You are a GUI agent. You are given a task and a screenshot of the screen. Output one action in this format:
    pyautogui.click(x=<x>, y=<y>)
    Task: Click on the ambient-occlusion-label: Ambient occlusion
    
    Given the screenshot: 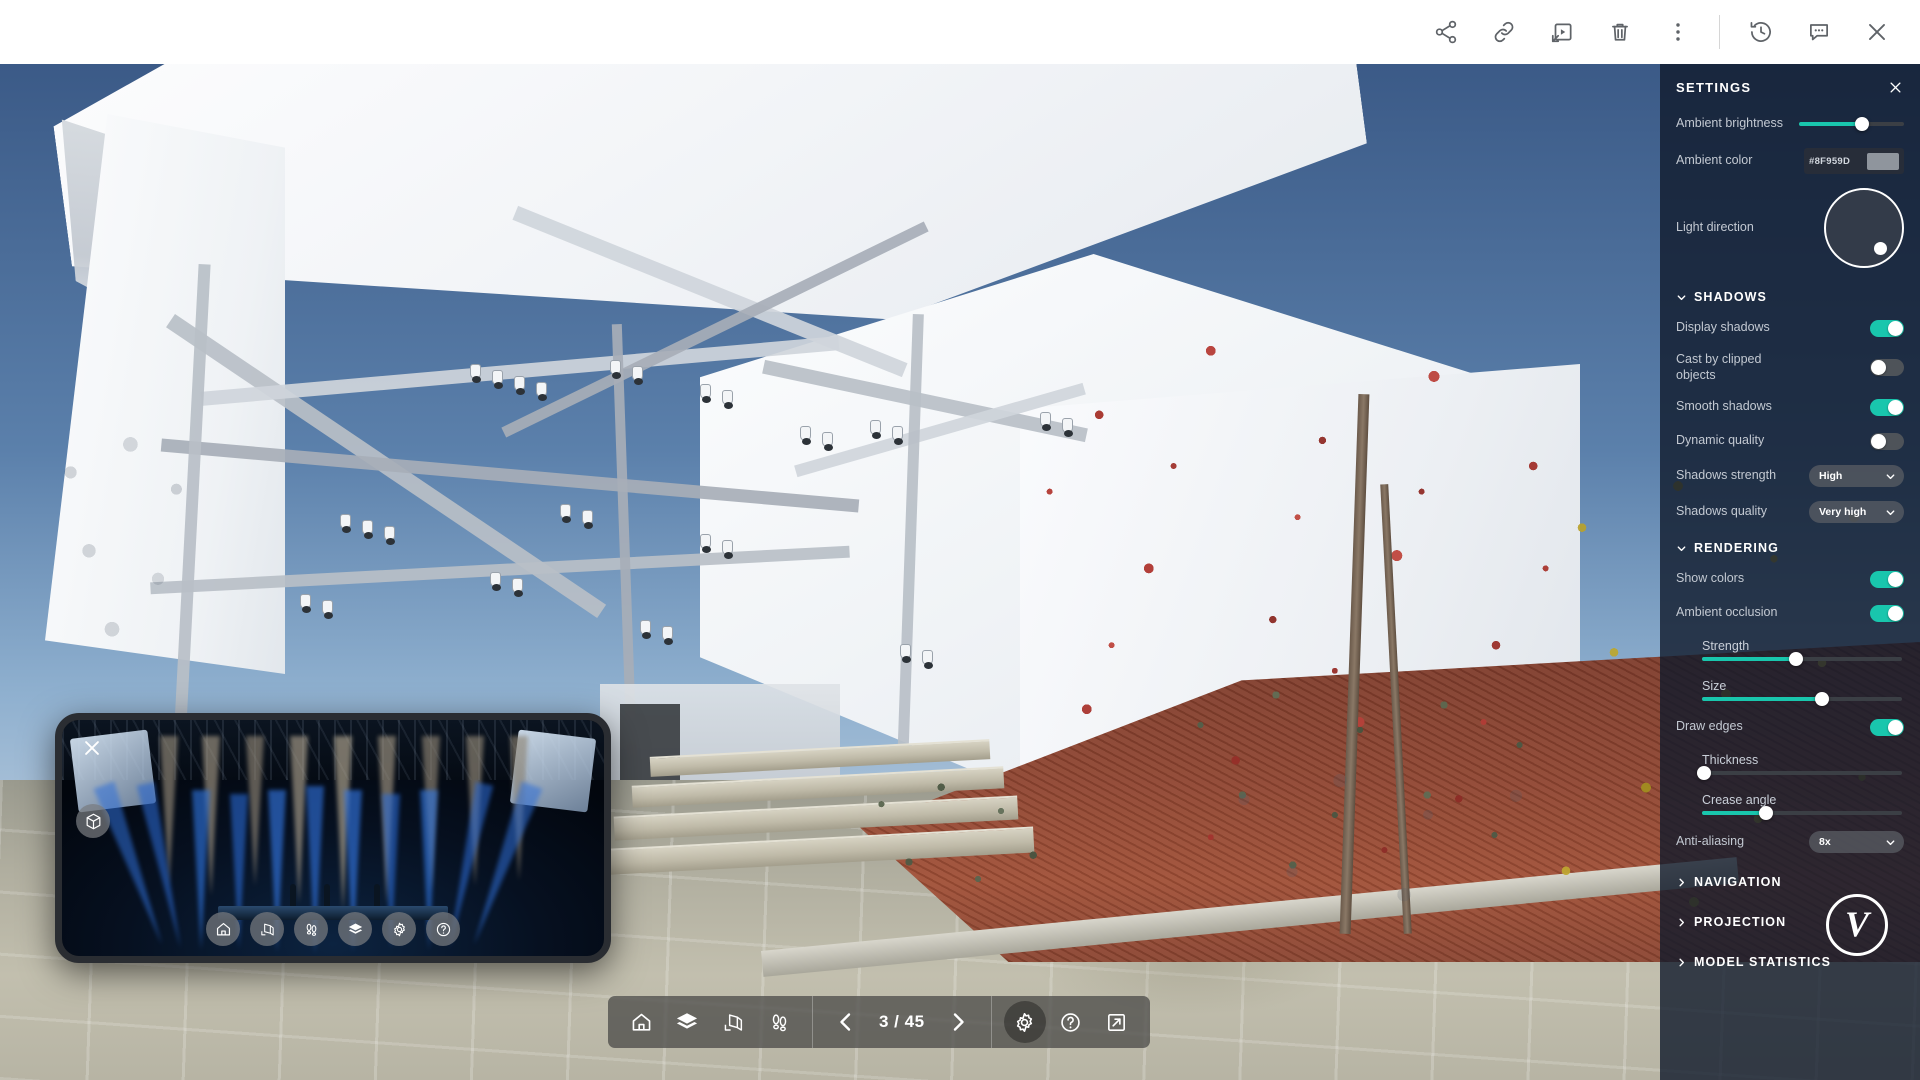 What is the action you would take?
    pyautogui.click(x=1727, y=612)
    